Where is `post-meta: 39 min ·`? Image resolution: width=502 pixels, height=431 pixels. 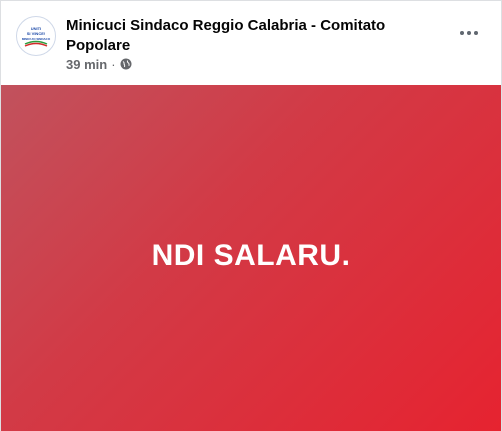 post-meta: 39 min · is located at coordinates (99, 64).